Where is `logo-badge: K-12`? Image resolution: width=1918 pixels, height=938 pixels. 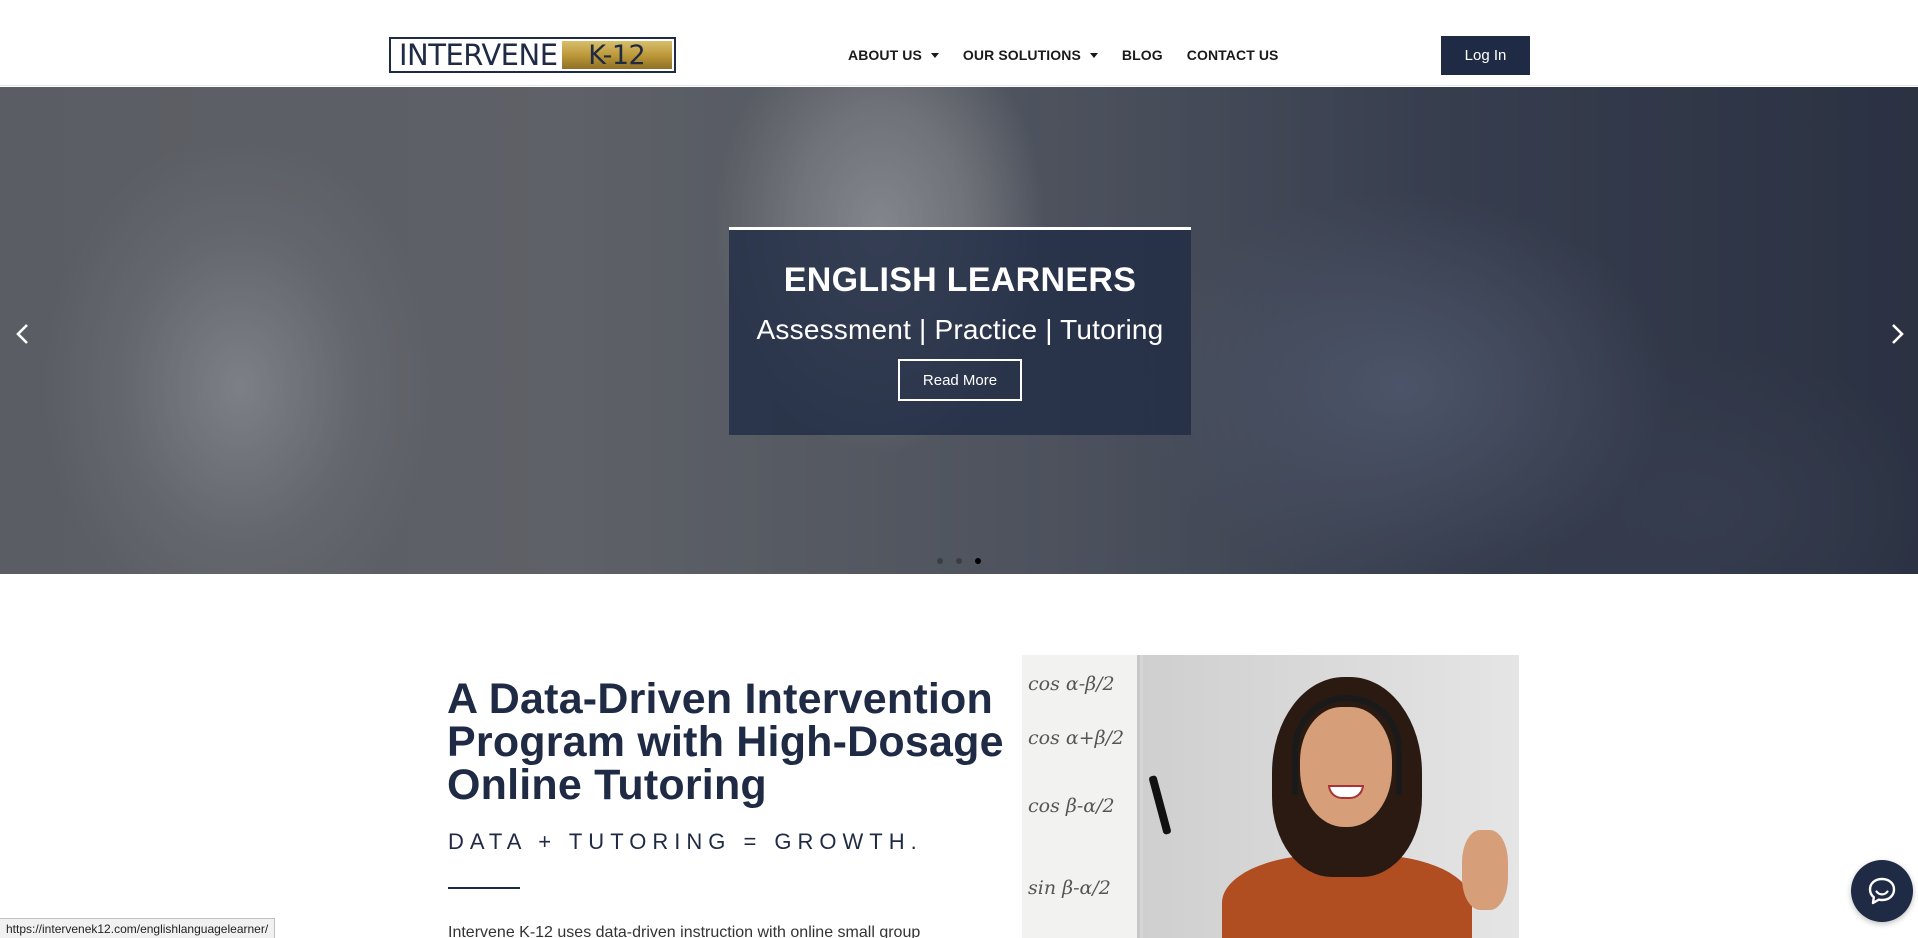
logo-badge: K-12 is located at coordinates (616, 55).